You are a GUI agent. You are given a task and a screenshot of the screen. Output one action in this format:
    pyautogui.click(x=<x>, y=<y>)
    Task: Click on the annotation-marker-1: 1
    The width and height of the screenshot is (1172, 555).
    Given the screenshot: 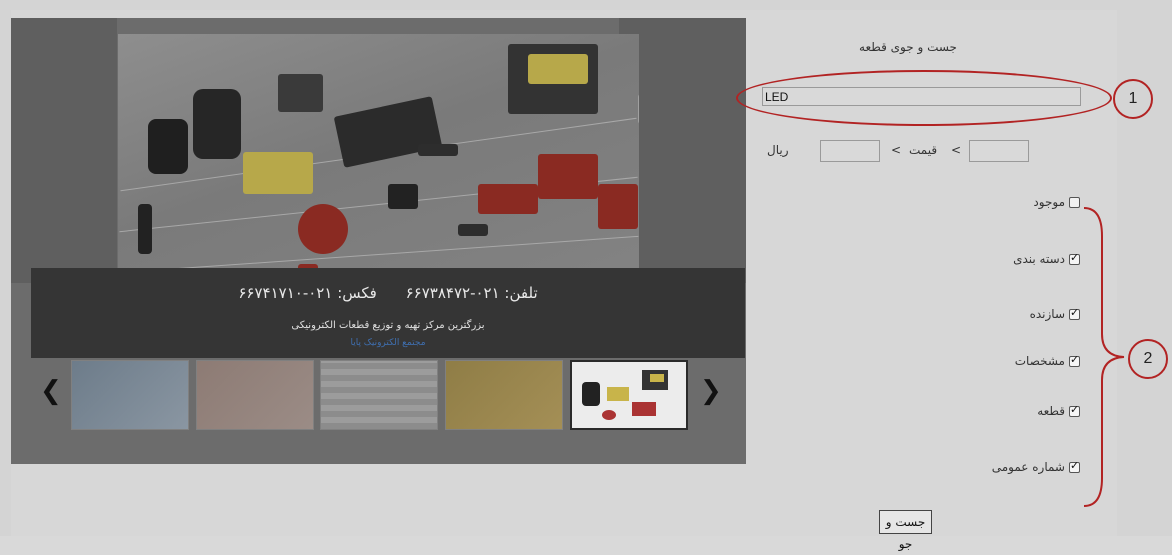 What is the action you would take?
    pyautogui.click(x=1133, y=99)
    